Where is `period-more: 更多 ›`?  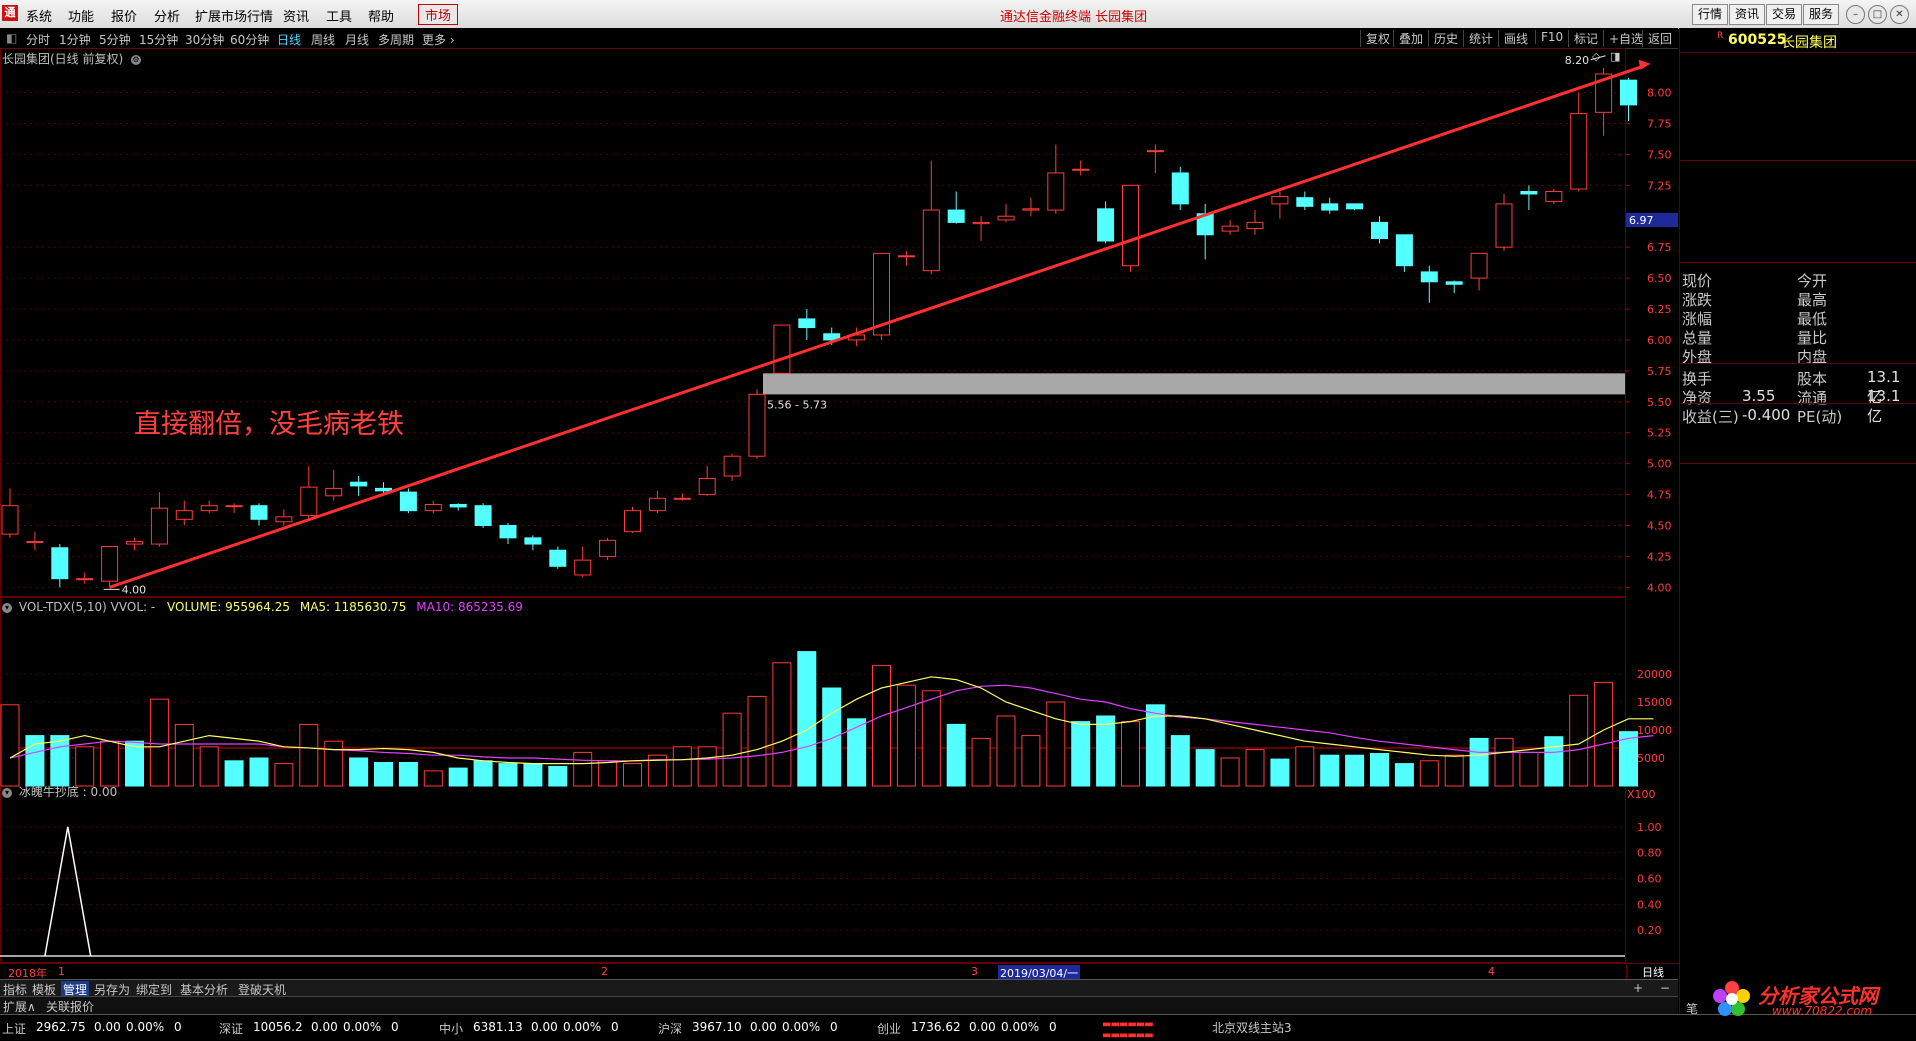
period-more: 更多 › is located at coordinates (438, 39).